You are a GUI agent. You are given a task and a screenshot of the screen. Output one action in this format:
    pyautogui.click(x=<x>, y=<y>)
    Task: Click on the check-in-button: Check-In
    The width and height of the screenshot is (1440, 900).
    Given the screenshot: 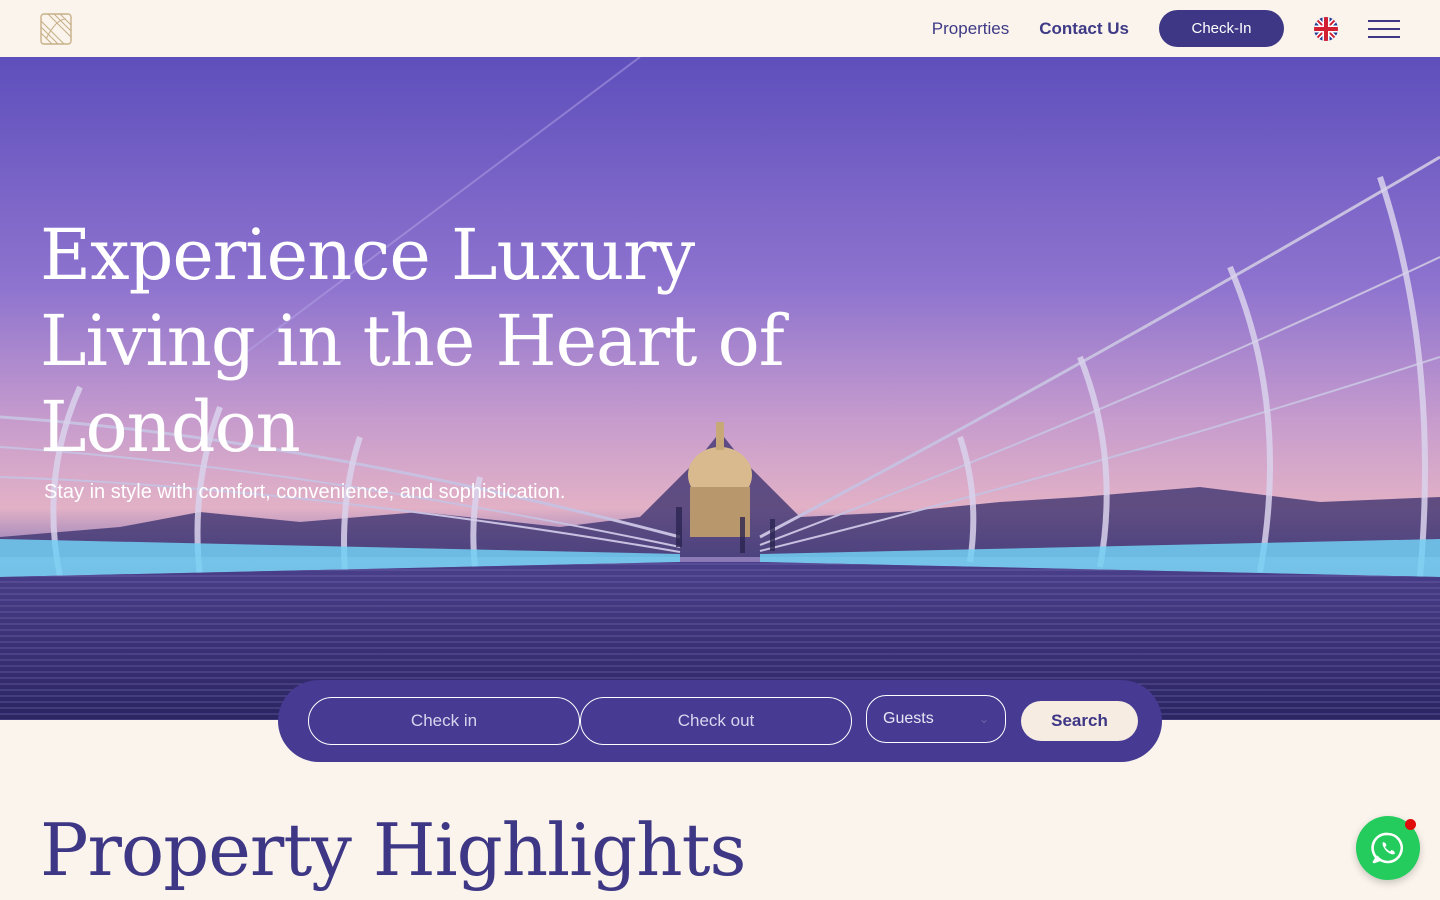 What is the action you would take?
    pyautogui.click(x=1221, y=28)
    